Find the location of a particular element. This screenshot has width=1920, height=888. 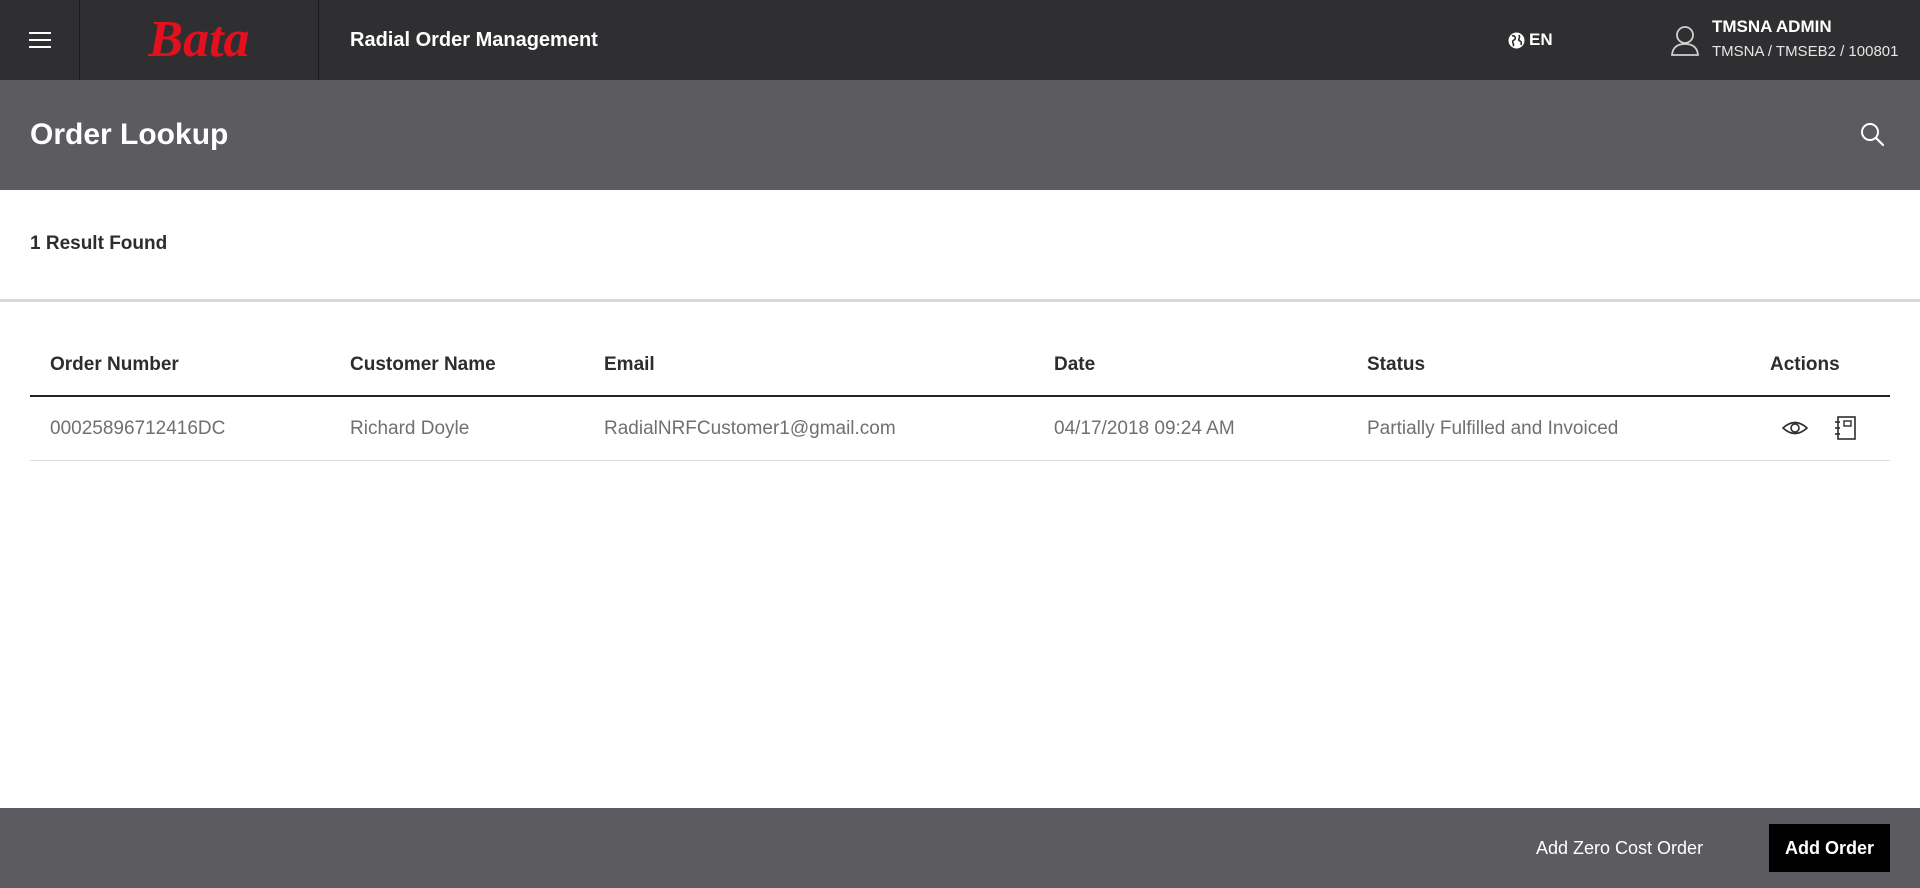

language-selector: EN is located at coordinates (1530, 40).